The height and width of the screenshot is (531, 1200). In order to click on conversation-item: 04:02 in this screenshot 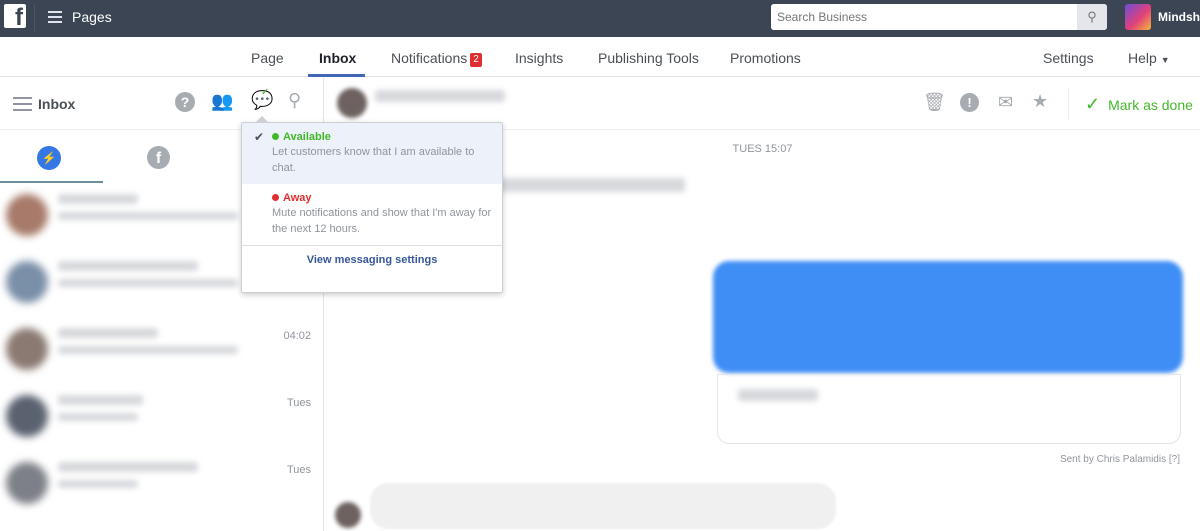, I will do `click(161, 351)`.